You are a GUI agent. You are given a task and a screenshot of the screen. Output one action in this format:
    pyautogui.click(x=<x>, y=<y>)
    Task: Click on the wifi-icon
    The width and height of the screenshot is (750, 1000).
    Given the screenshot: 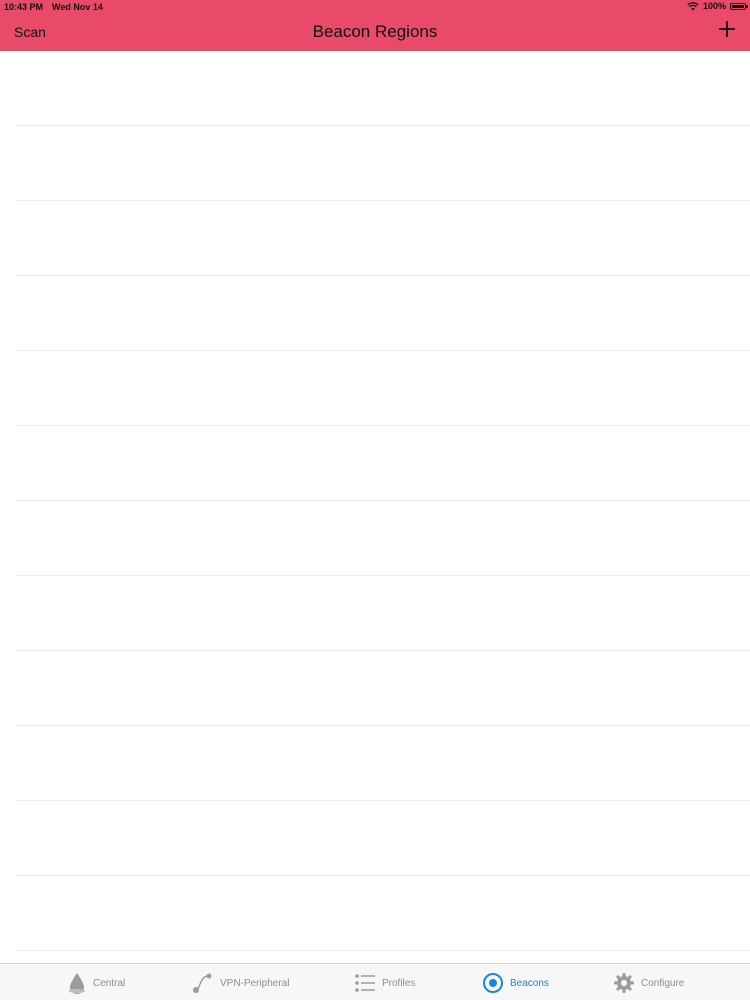 What is the action you would take?
    pyautogui.click(x=693, y=5)
    